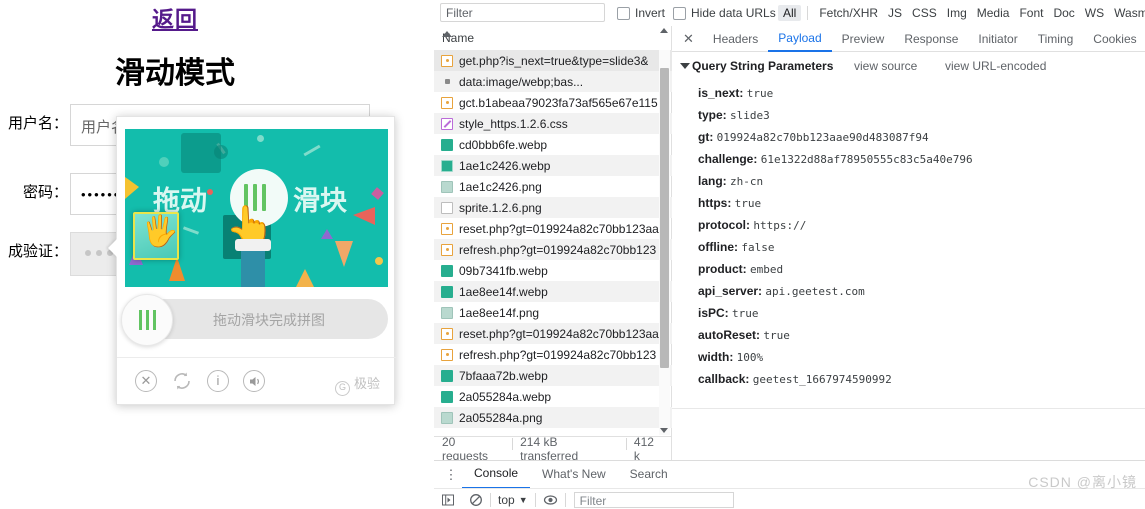 The image size is (1145, 509). I want to click on puzzle-hole-icon, so click(204, 153).